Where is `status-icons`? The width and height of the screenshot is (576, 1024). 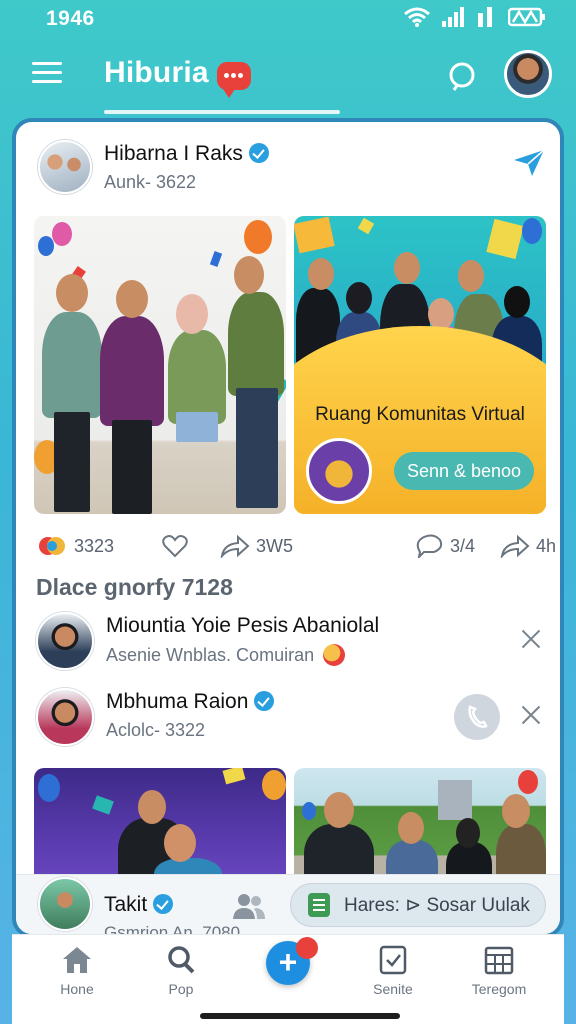 status-icons is located at coordinates (475, 17).